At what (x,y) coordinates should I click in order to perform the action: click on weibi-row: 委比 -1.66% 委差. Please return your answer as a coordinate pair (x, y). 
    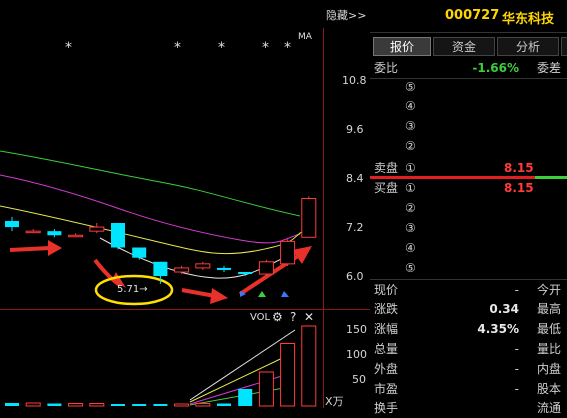
    Looking at the image, I should click on (468, 69).